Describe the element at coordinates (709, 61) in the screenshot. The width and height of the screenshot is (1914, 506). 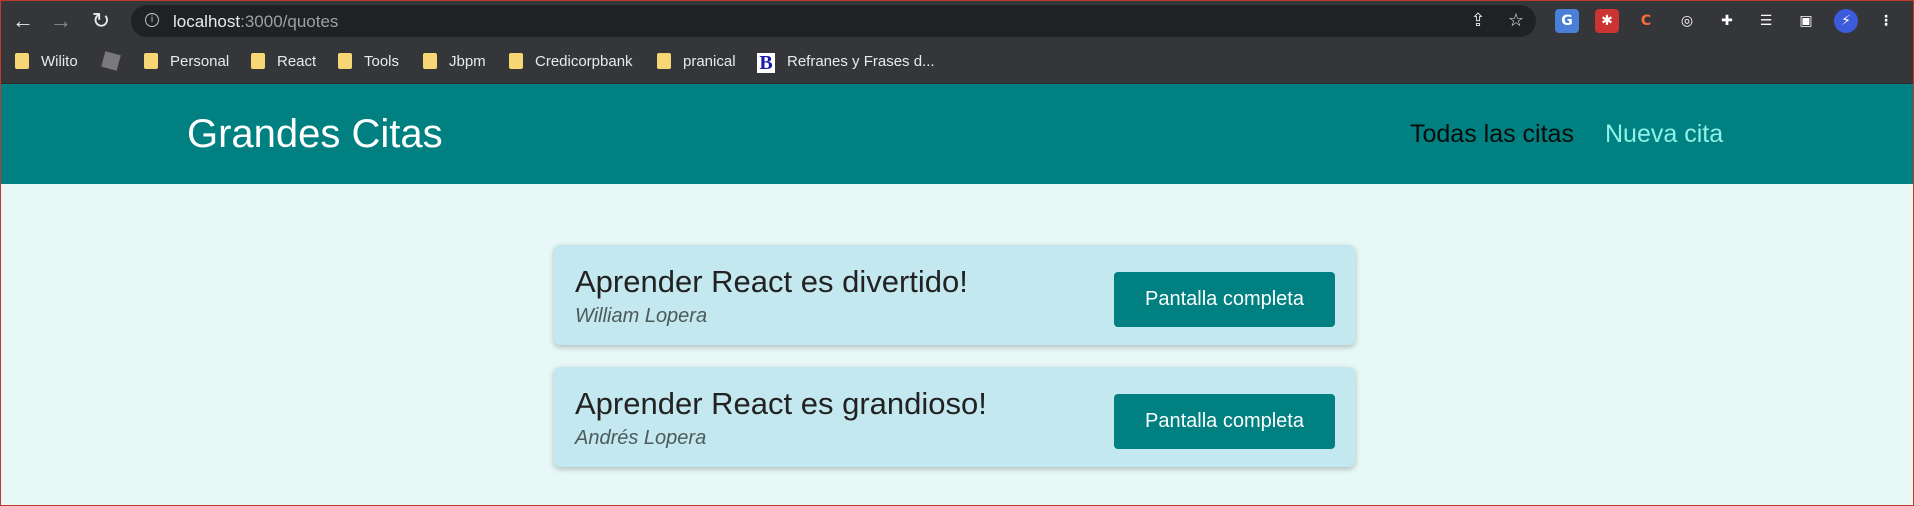
I see `bookmark-label: pranical` at that location.